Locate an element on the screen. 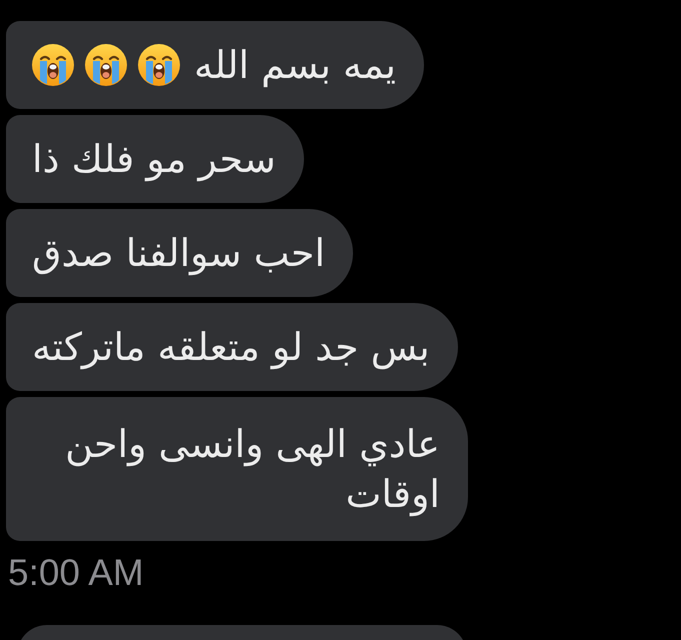  message-text: عادي الهى وانسى واحن اوقات is located at coordinates (252, 469).